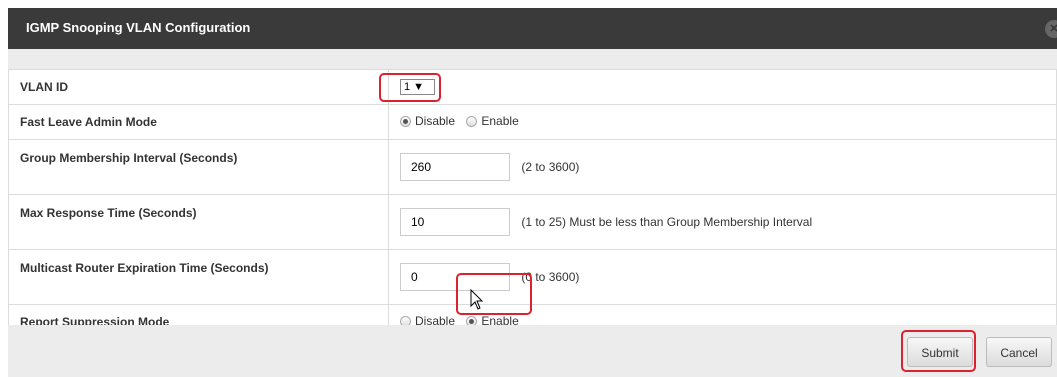 This screenshot has height=377, width=1057. I want to click on fast-leave-disable-radio, so click(405, 121).